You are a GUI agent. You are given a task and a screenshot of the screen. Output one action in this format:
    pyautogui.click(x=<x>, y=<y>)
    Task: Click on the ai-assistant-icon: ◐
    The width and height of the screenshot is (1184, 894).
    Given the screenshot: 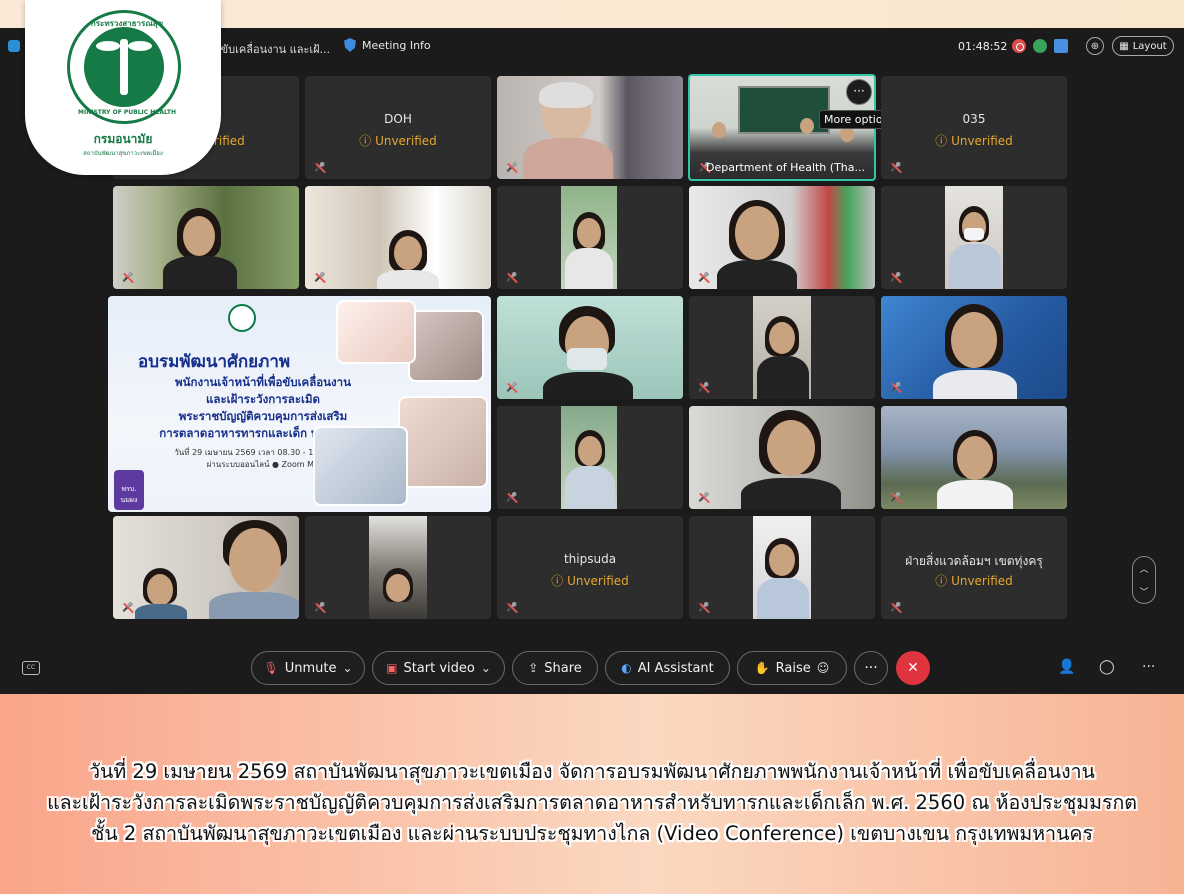 What is the action you would take?
    pyautogui.click(x=626, y=668)
    